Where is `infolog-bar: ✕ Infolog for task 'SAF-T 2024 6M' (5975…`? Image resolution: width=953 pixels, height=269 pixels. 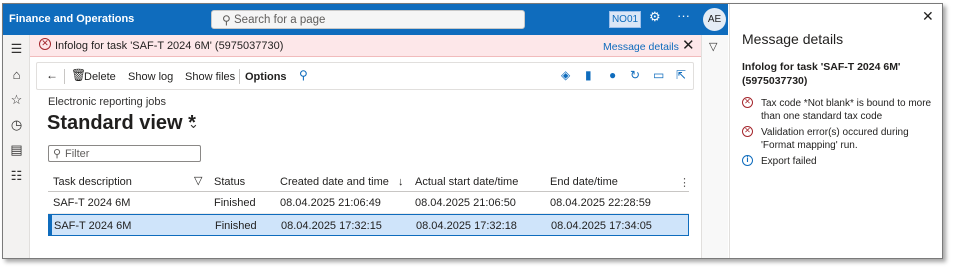 infolog-bar: ✕ Infolog for task 'SAF-T 2024 6M' (5975… is located at coordinates (365, 46).